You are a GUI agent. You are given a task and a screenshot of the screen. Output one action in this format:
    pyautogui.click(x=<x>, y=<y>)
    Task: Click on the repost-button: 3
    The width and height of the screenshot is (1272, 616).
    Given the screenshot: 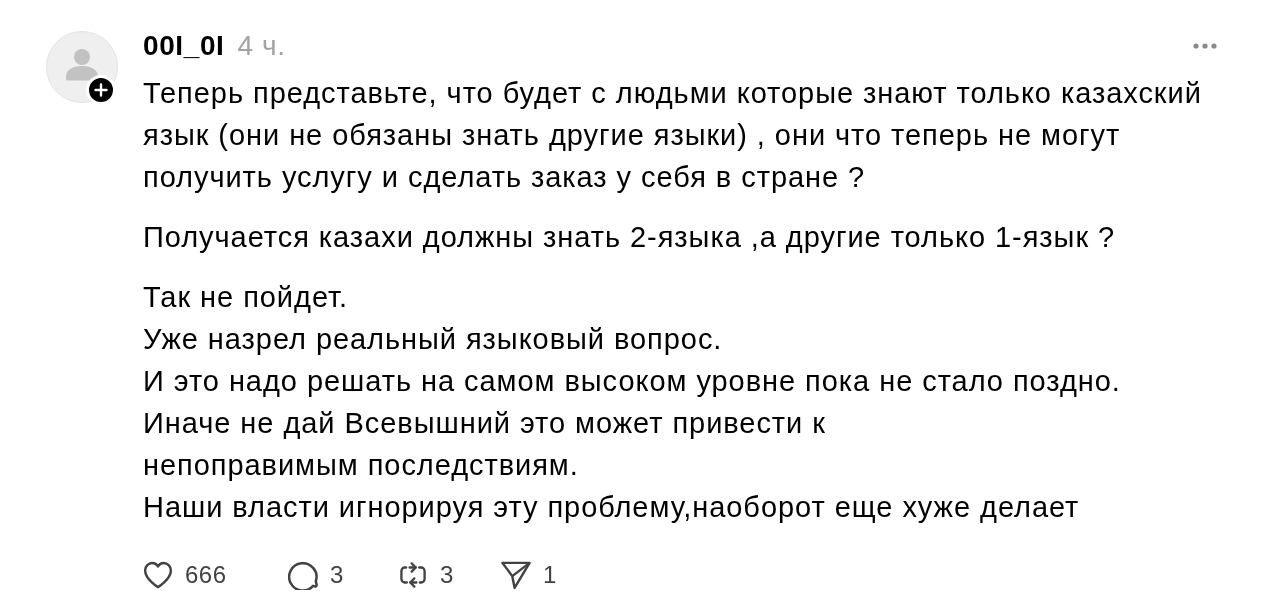 What is the action you would take?
    pyautogui.click(x=449, y=575)
    